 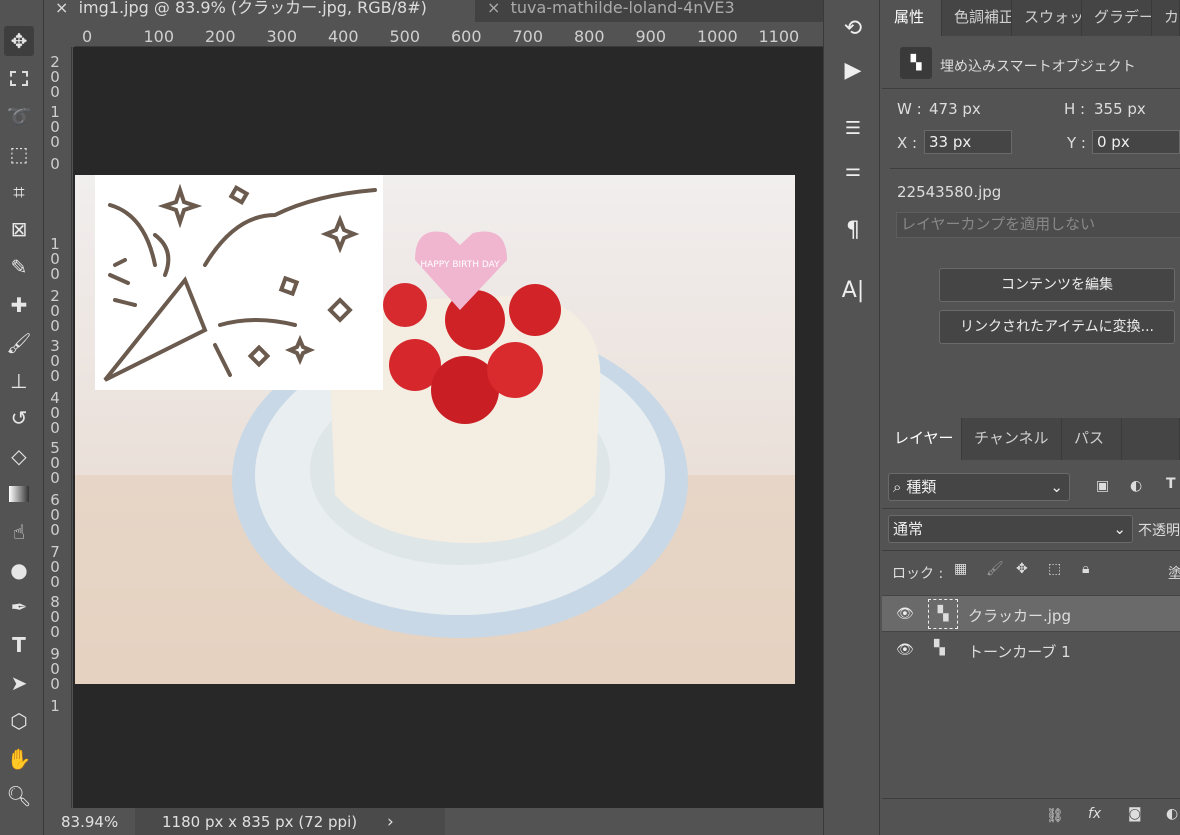 I want to click on lock-transparency-icon: ▦, so click(x=960, y=569).